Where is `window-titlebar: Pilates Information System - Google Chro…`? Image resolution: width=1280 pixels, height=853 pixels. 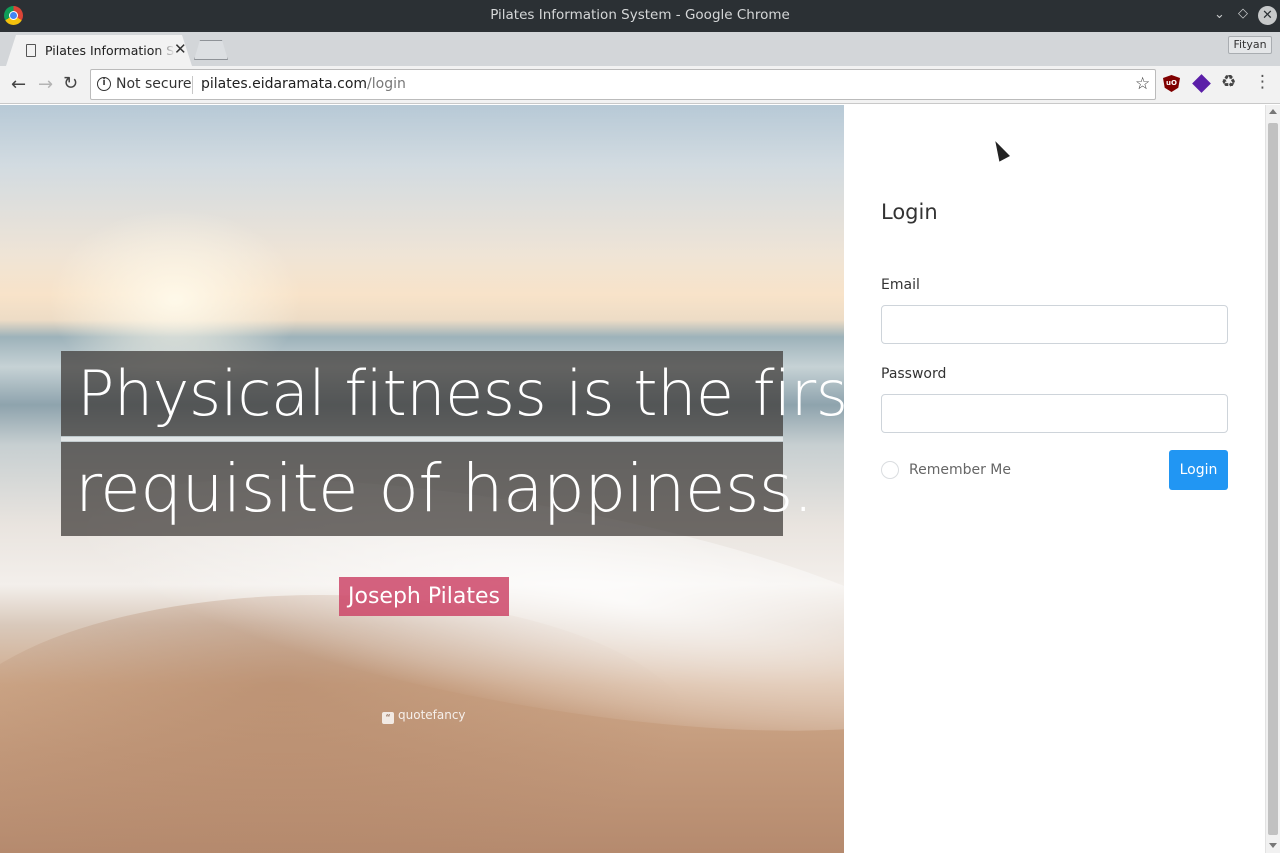 window-titlebar: Pilates Information System - Google Chro… is located at coordinates (640, 16).